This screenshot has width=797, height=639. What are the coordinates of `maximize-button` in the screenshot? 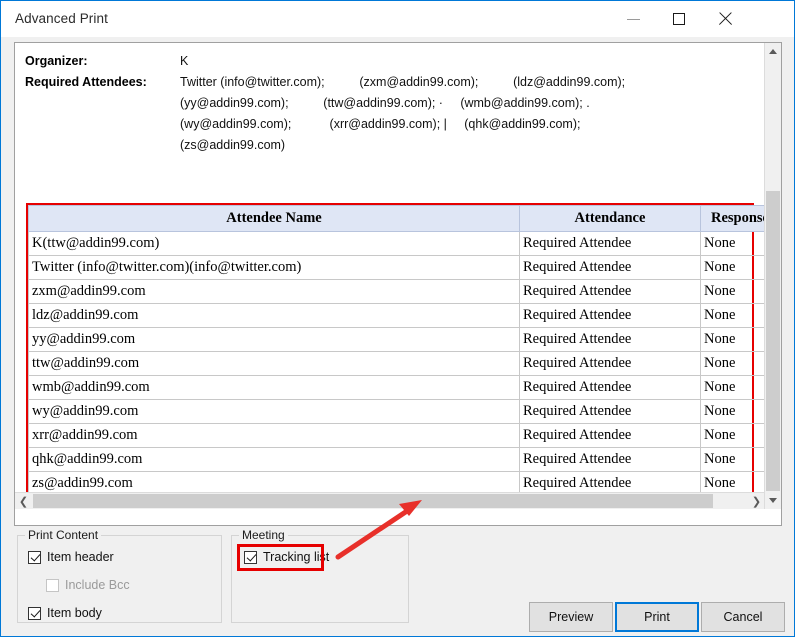 It's located at (679, 19).